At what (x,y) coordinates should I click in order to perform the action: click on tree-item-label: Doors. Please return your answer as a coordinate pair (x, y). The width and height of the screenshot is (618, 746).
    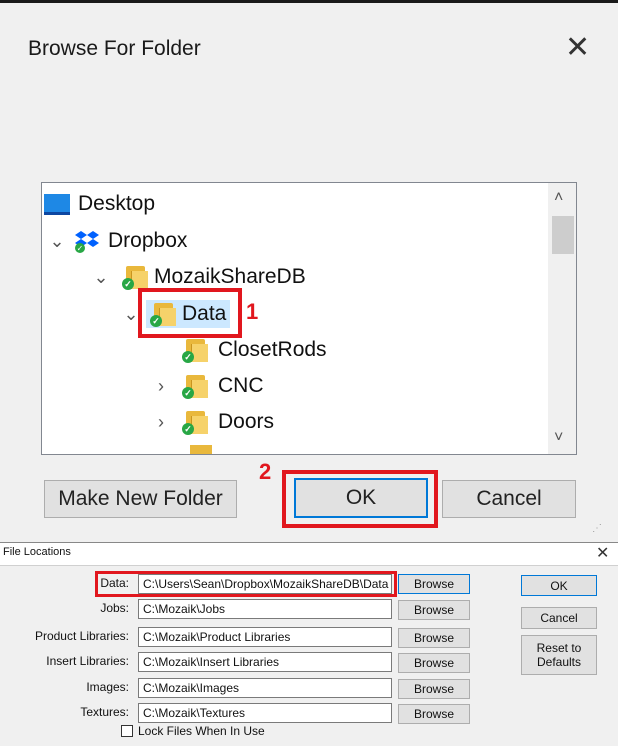
    Looking at the image, I should click on (246, 421).